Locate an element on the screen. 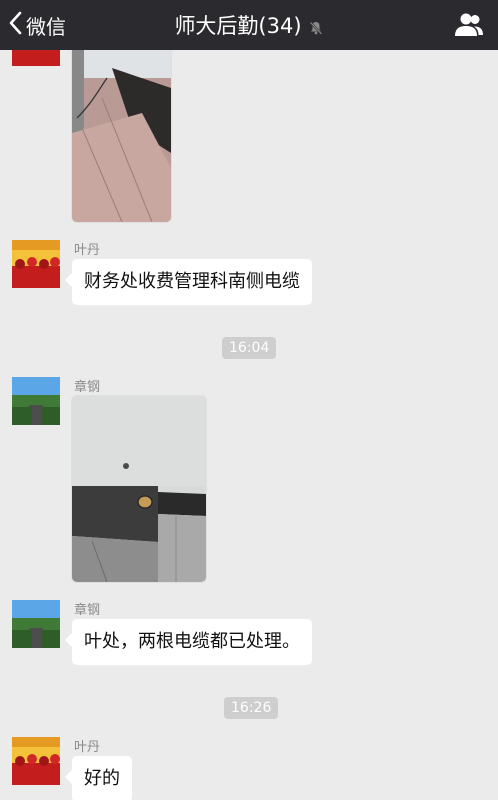 This screenshot has width=498, height=800. message-bubble: 叶处，两根电缆都已处理。 is located at coordinates (188, 642).